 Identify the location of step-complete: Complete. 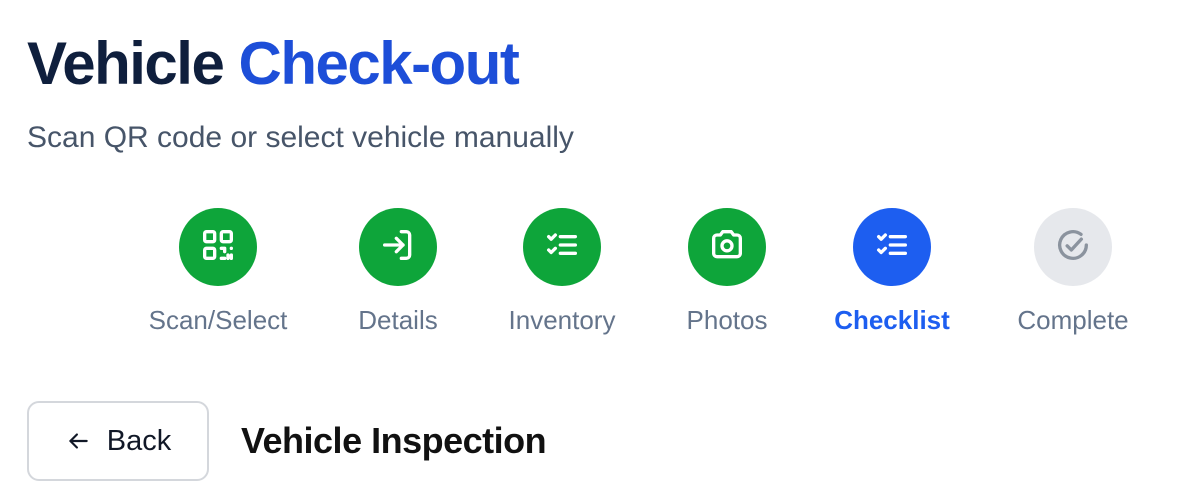
(1073, 272).